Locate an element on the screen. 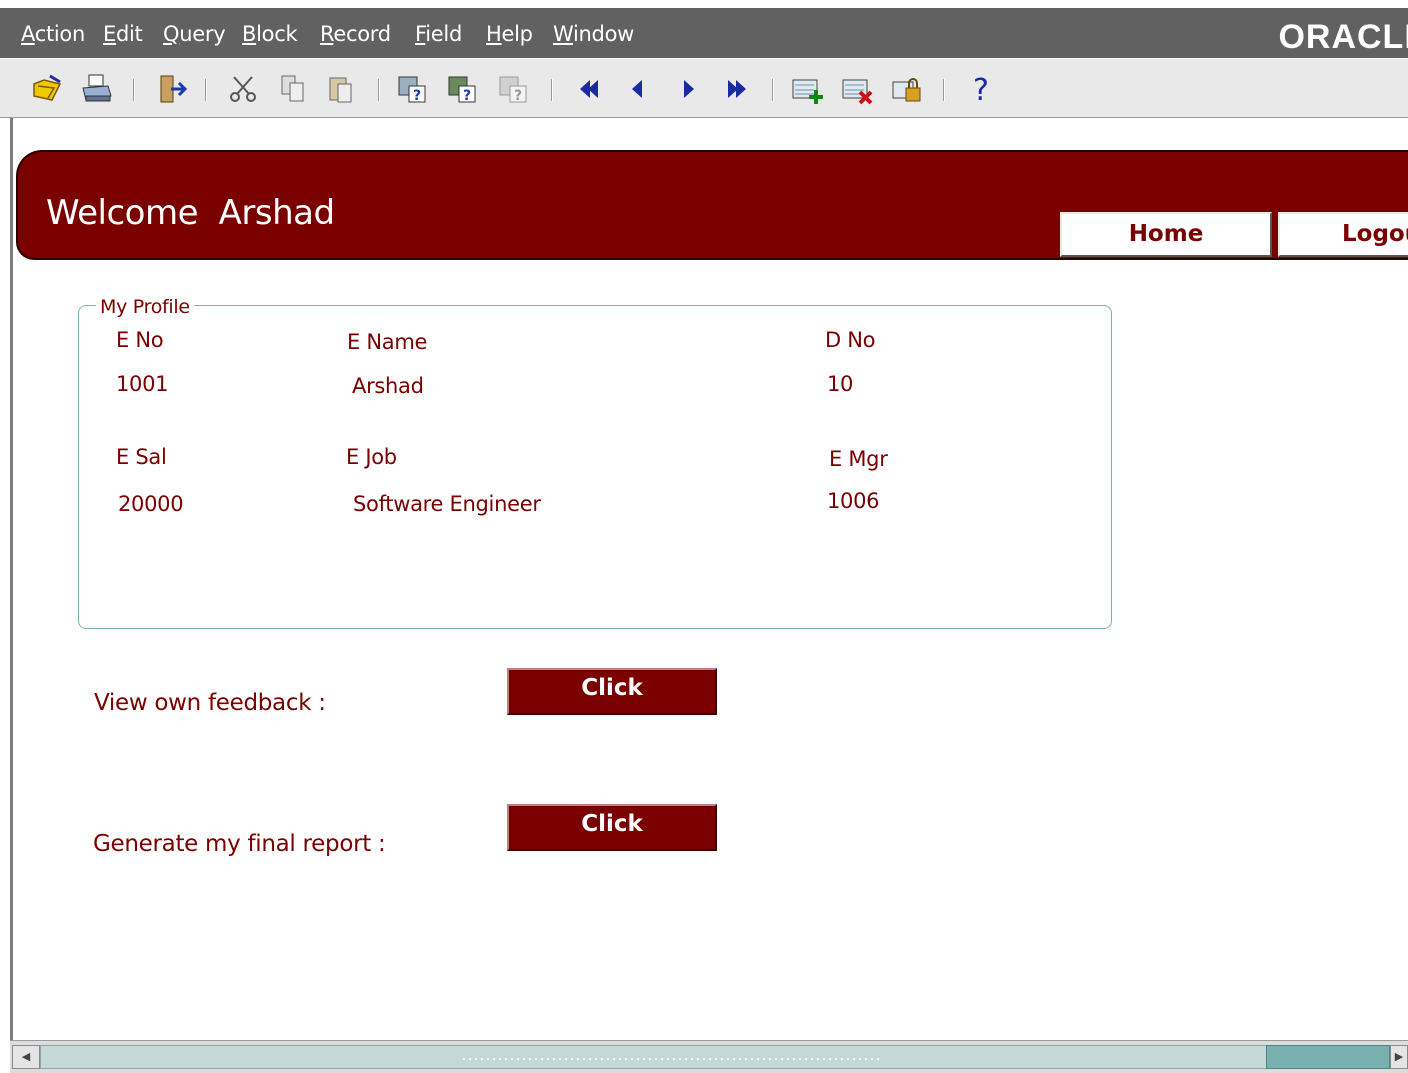 The height and width of the screenshot is (1073, 1408). menu-field: Field is located at coordinates (438, 34).